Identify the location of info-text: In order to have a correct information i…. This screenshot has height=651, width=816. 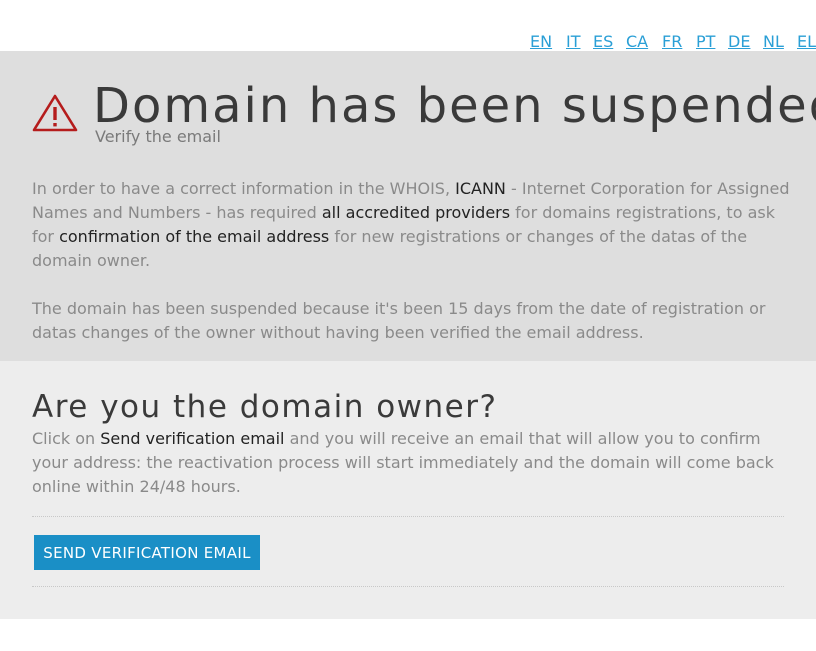
(244, 188).